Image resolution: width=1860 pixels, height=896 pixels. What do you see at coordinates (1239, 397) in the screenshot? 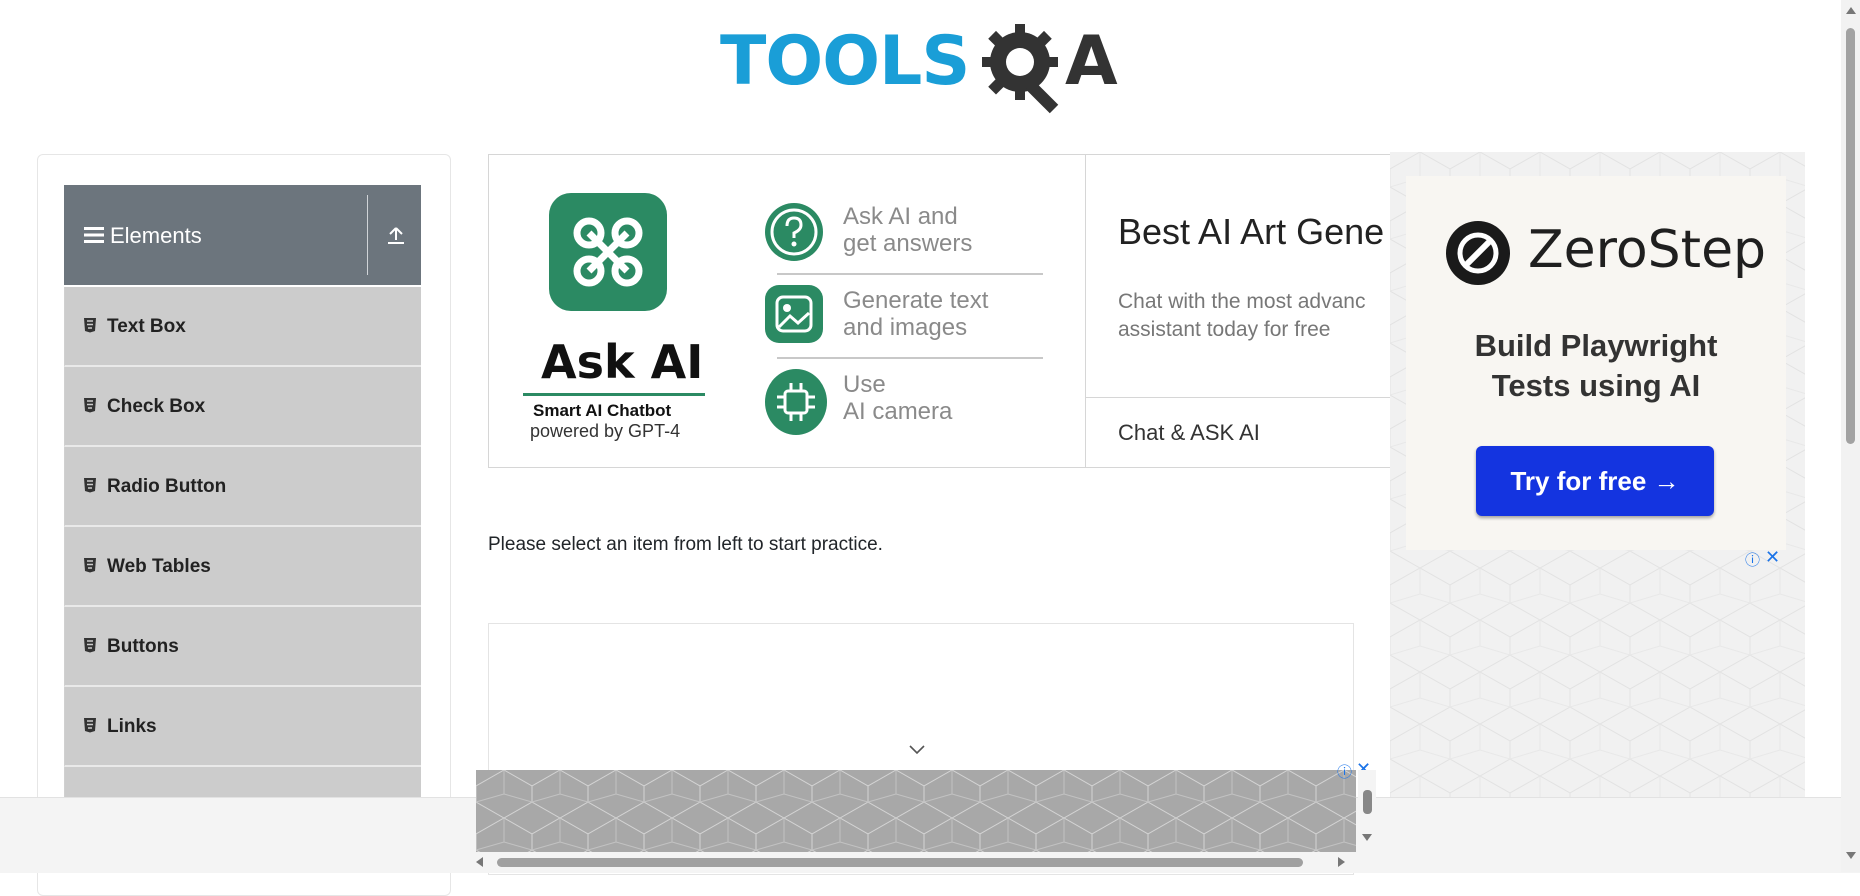
I see `ad-divider-horizontal` at bounding box center [1239, 397].